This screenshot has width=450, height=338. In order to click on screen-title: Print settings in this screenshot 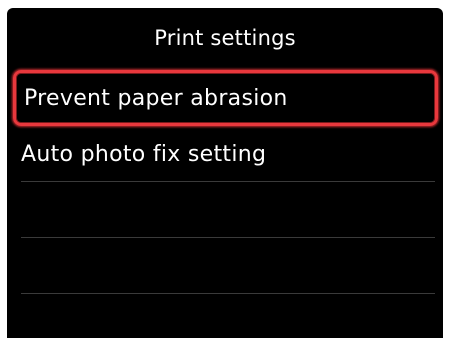, I will do `click(225, 38)`.